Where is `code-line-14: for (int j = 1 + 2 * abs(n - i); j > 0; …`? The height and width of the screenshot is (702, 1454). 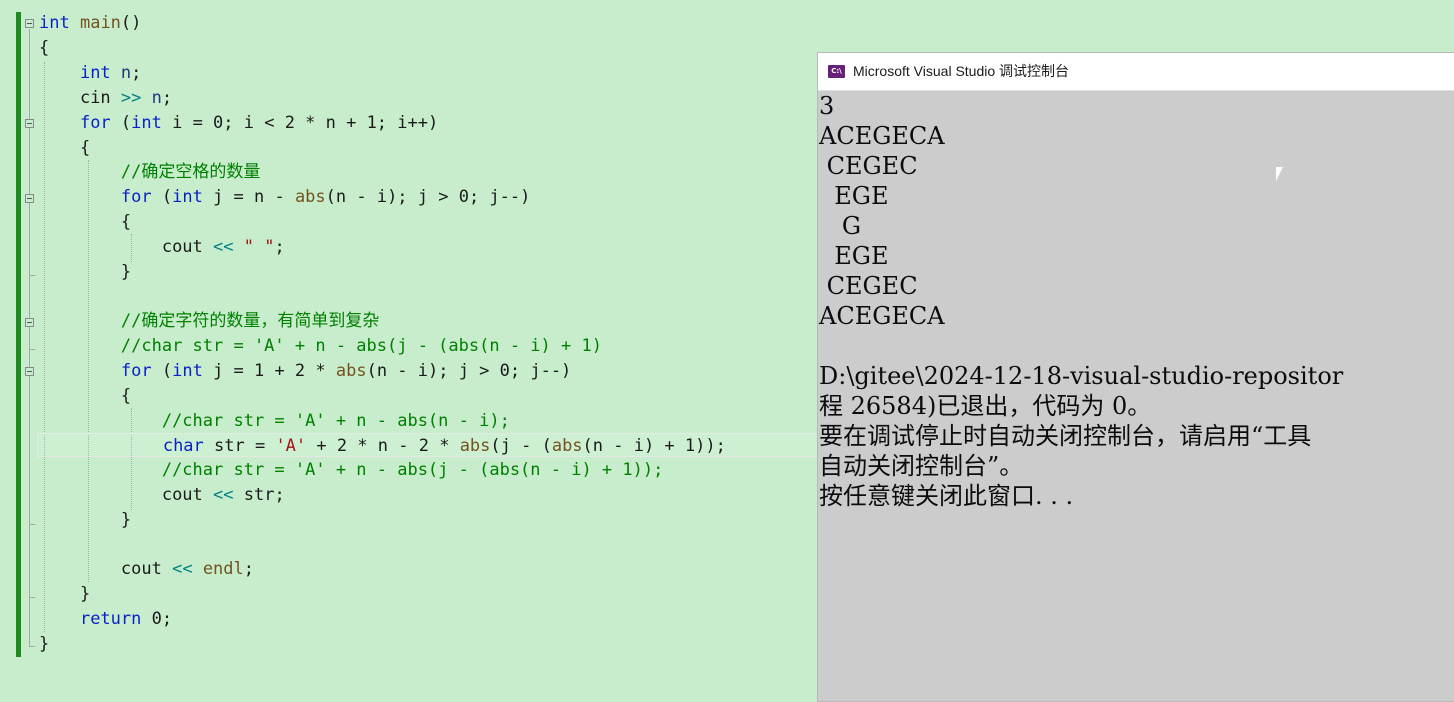
code-line-14: for (int j = 1 + 2 * abs(n - i); j > 0; … is located at coordinates (305, 371).